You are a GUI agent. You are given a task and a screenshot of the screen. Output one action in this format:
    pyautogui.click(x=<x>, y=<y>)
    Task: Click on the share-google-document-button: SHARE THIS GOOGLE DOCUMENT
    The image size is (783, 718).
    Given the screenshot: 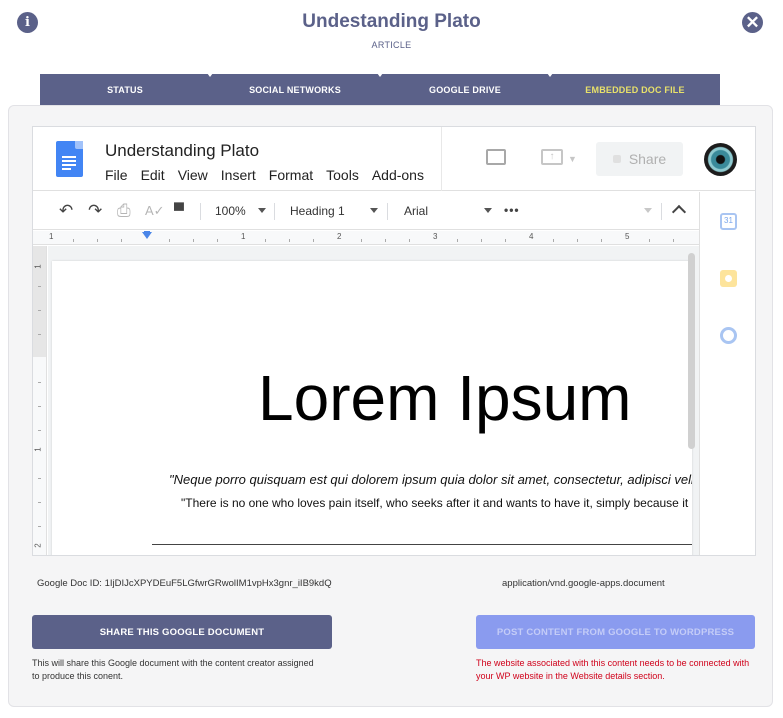 What is the action you would take?
    pyautogui.click(x=182, y=632)
    